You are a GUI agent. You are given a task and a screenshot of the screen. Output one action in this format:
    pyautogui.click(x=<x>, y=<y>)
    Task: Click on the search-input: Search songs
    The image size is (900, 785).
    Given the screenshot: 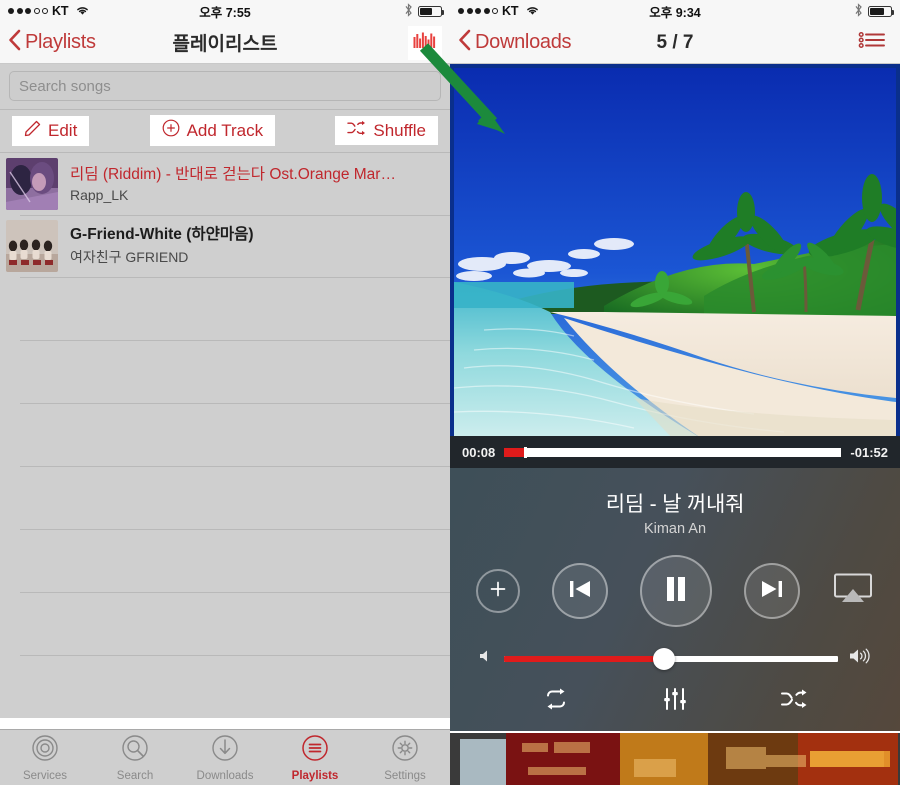 What is the action you would take?
    pyautogui.click(x=225, y=86)
    